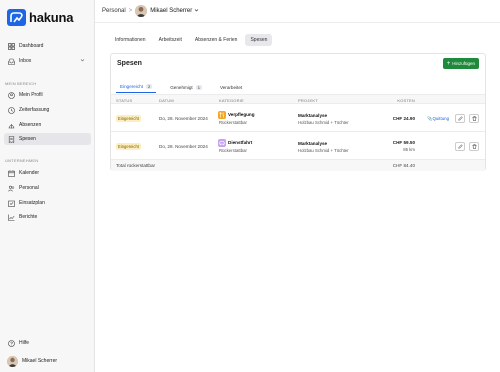  I want to click on total-value: CHF 84.40, so click(403, 165).